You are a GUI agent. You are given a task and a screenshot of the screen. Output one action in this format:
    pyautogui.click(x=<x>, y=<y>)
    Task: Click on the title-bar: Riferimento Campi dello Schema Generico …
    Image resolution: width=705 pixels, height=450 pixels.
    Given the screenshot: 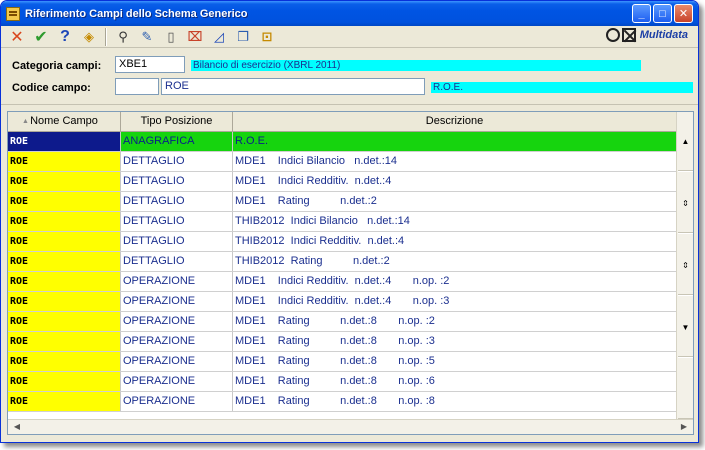 What is the action you would take?
    pyautogui.click(x=349, y=13)
    